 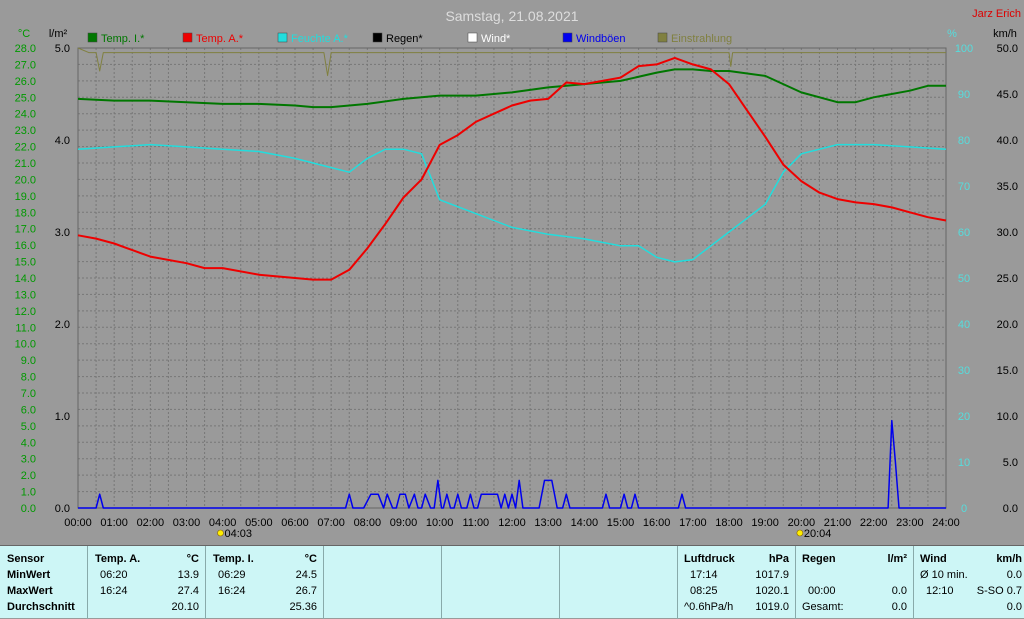 I want to click on temp-a-unit: °C, so click(x=192, y=559).